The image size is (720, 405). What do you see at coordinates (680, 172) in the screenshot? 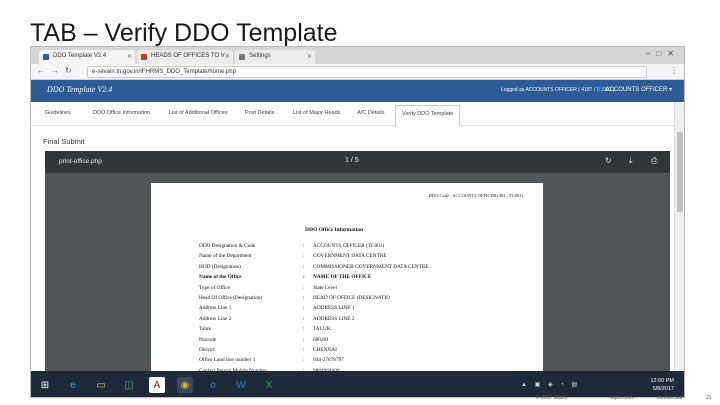
I see `scroll-thumb` at bounding box center [680, 172].